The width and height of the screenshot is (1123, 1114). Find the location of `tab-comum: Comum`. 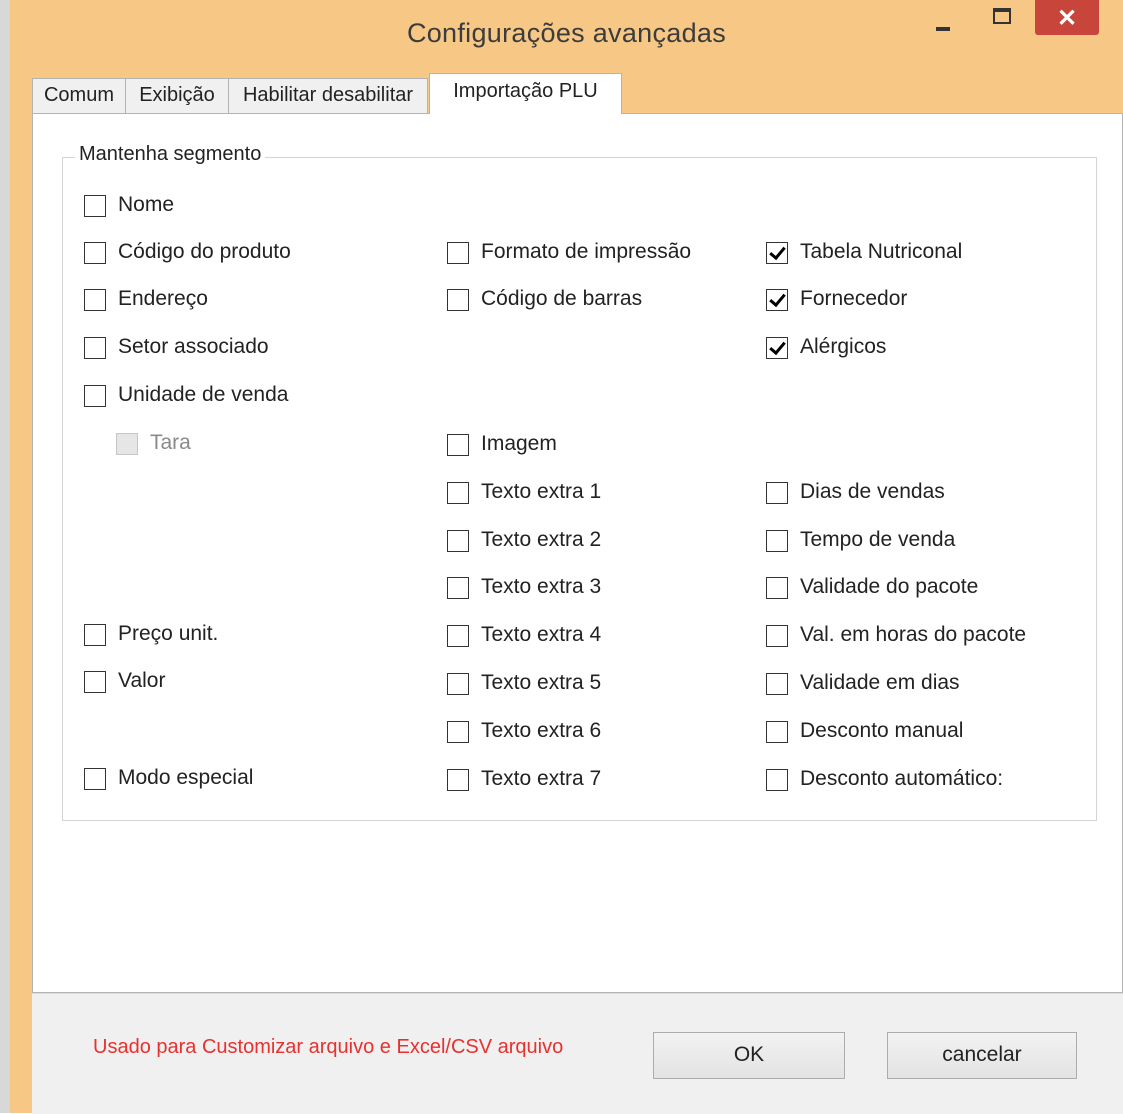

tab-comum: Comum is located at coordinates (79, 95).